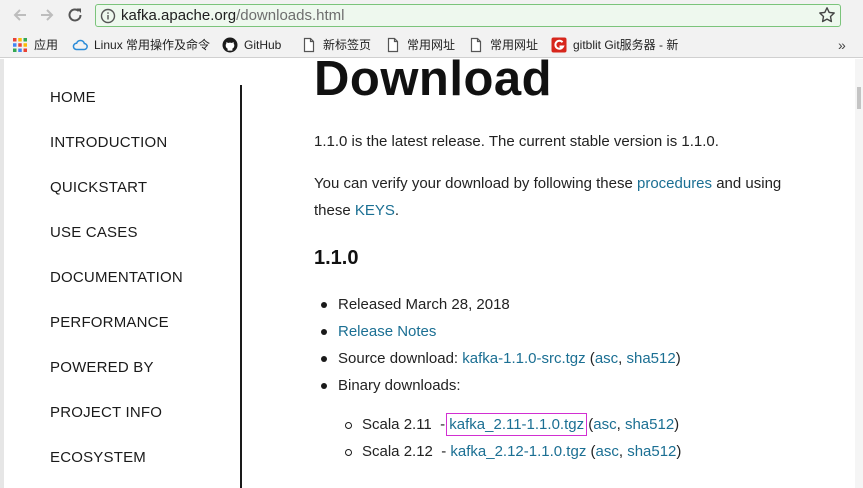 Image resolution: width=863 pixels, height=488 pixels. Describe the element at coordinates (397, 424) in the screenshot. I see `scala-211-label: Scala 2.11` at that location.